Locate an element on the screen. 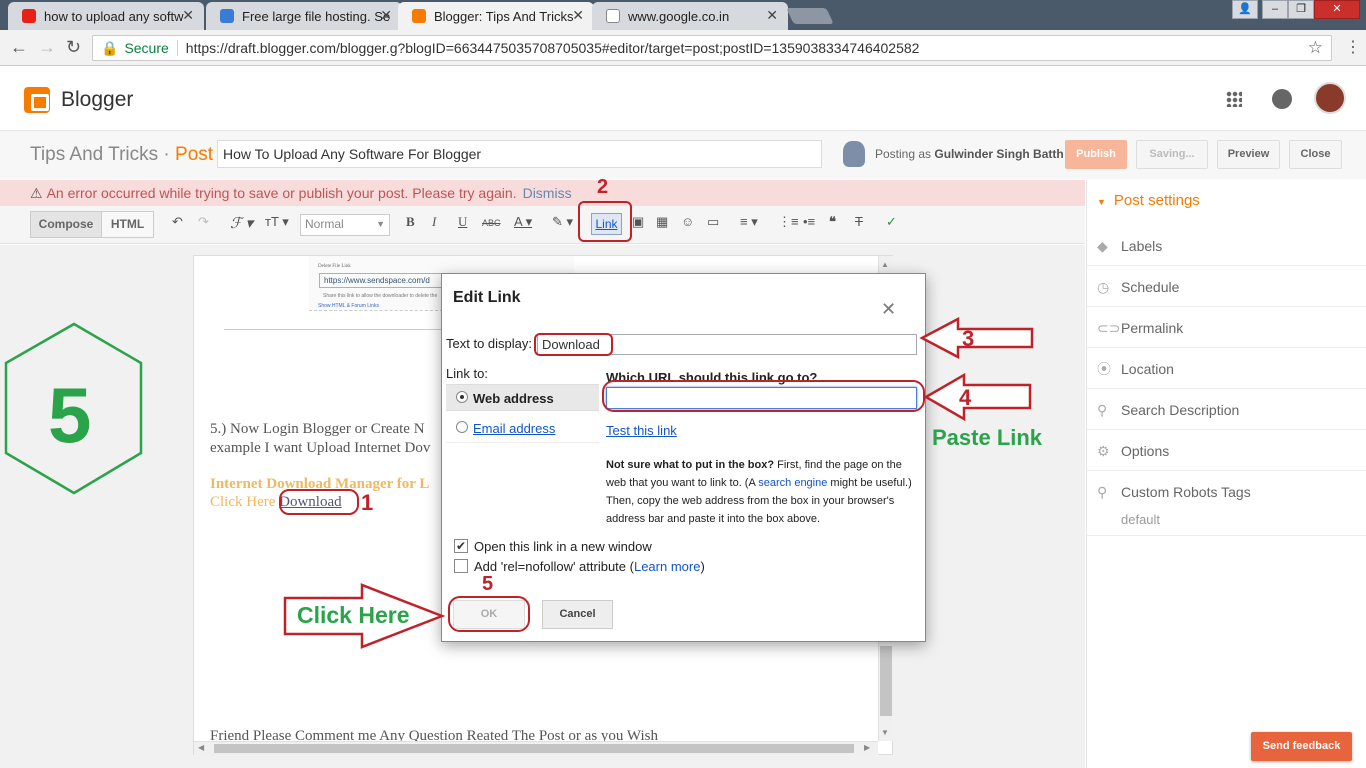  post-settings-header: ▼ Post settings is located at coordinates (1148, 200).